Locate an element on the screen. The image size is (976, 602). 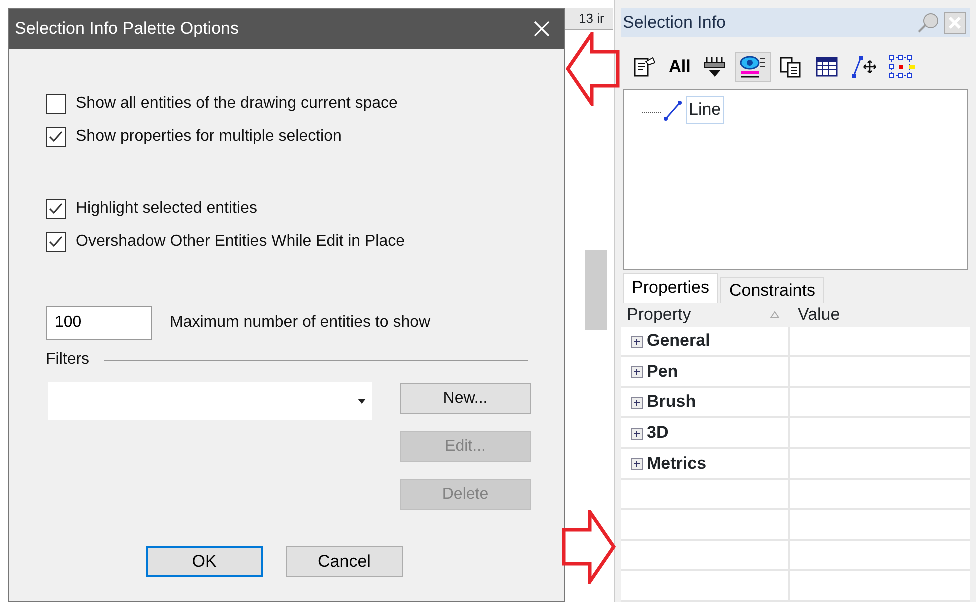
dialog-button: OK is located at coordinates (204, 561).